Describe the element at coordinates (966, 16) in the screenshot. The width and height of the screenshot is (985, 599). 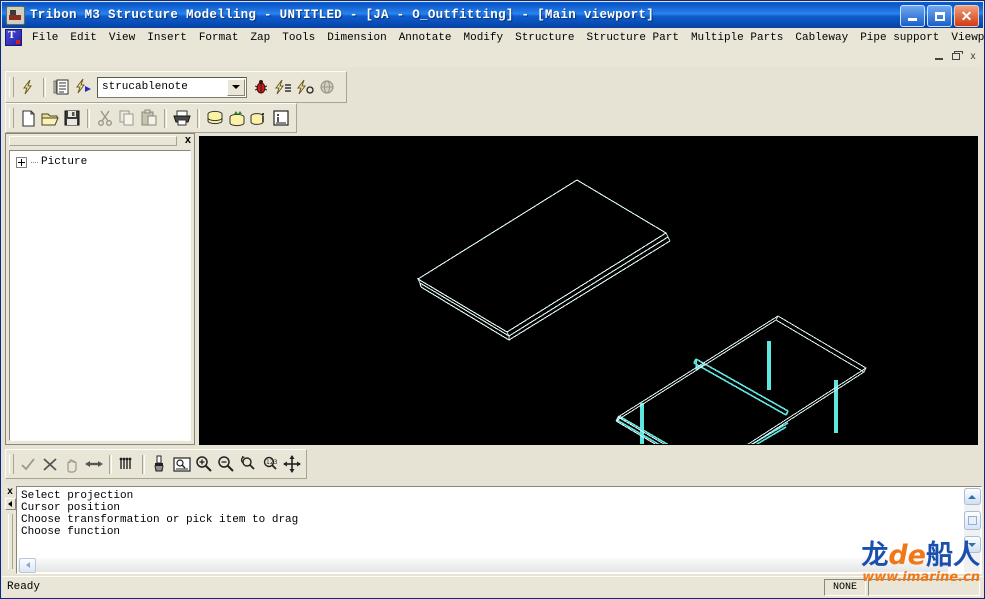
I see `window-close-button: ✕` at that location.